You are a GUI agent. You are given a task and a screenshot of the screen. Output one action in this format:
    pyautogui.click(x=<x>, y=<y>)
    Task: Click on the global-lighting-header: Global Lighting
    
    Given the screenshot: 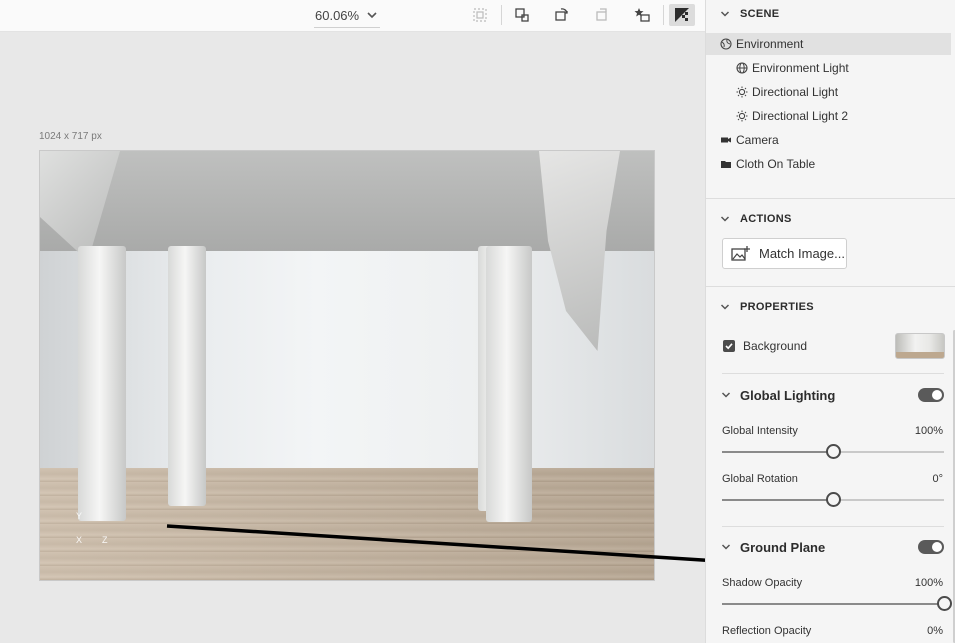 What is the action you would take?
    pyautogui.click(x=830, y=395)
    